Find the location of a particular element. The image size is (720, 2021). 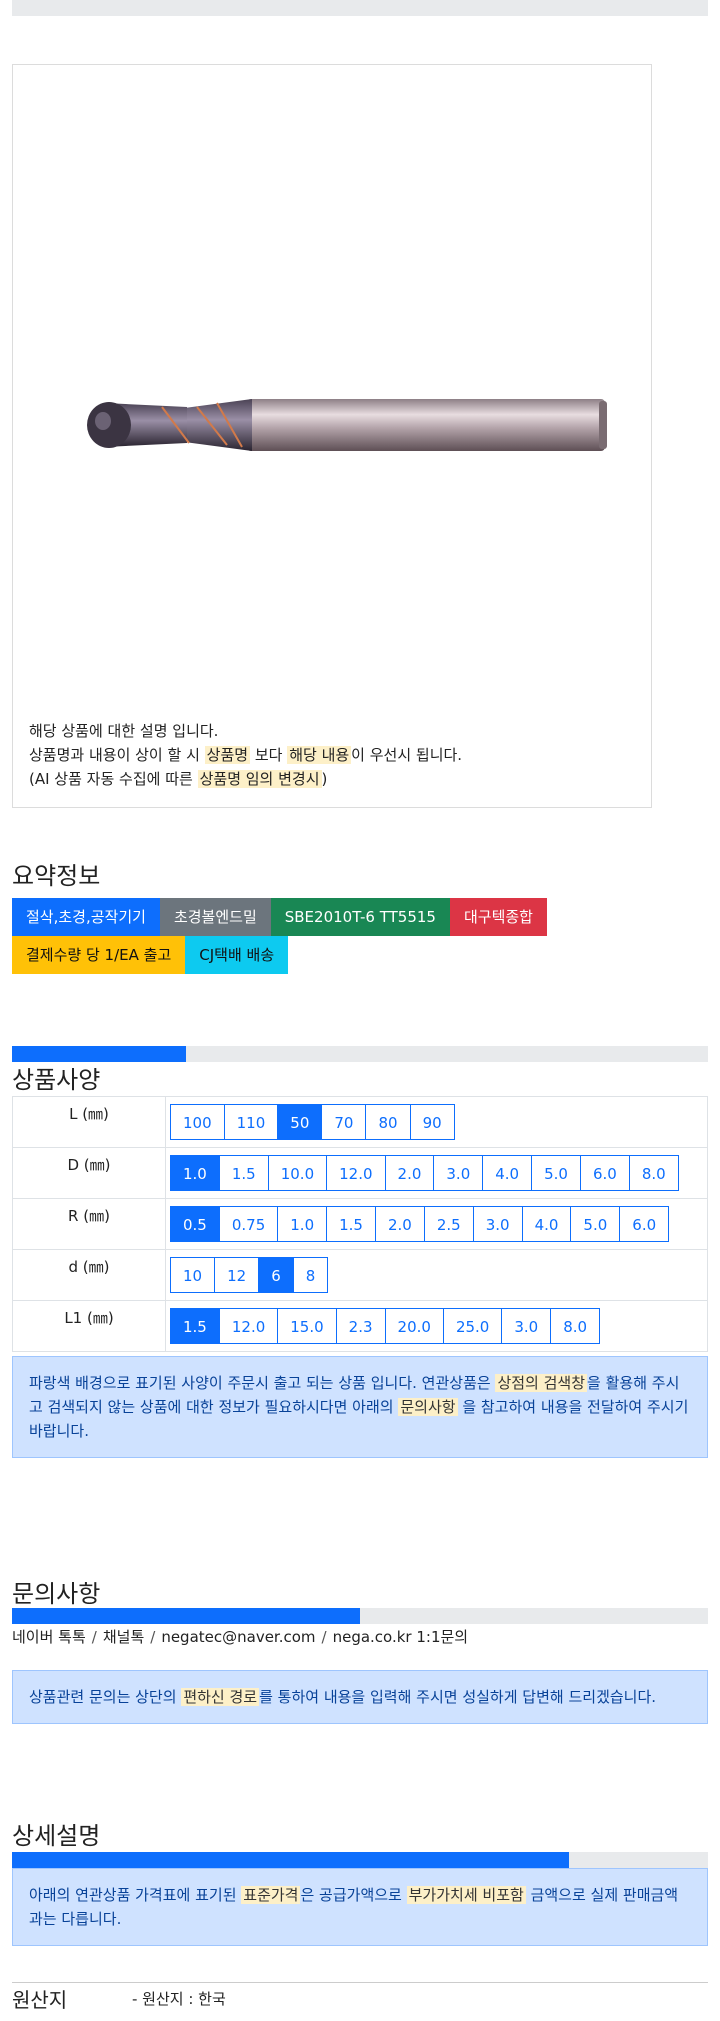

spec-row: R (㎜) 0.5 0.75 1.0 1.5 2.0 2.5 3.0 4.0 5.0 6.0 is located at coordinates (360, 1224).